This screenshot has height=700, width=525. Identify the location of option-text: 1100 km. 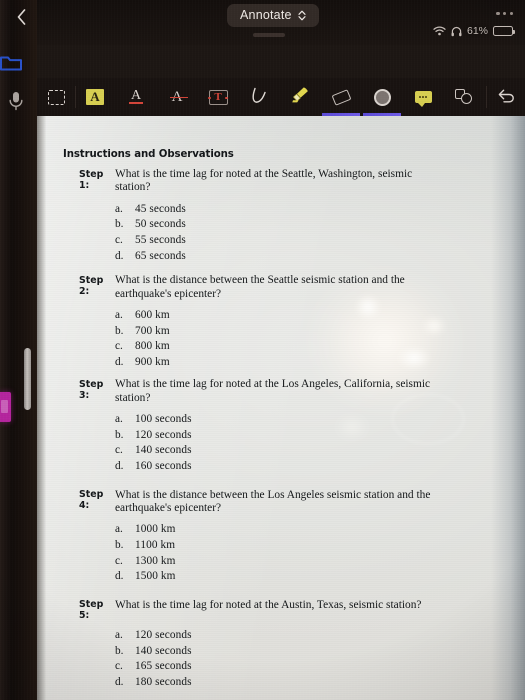
(155, 544).